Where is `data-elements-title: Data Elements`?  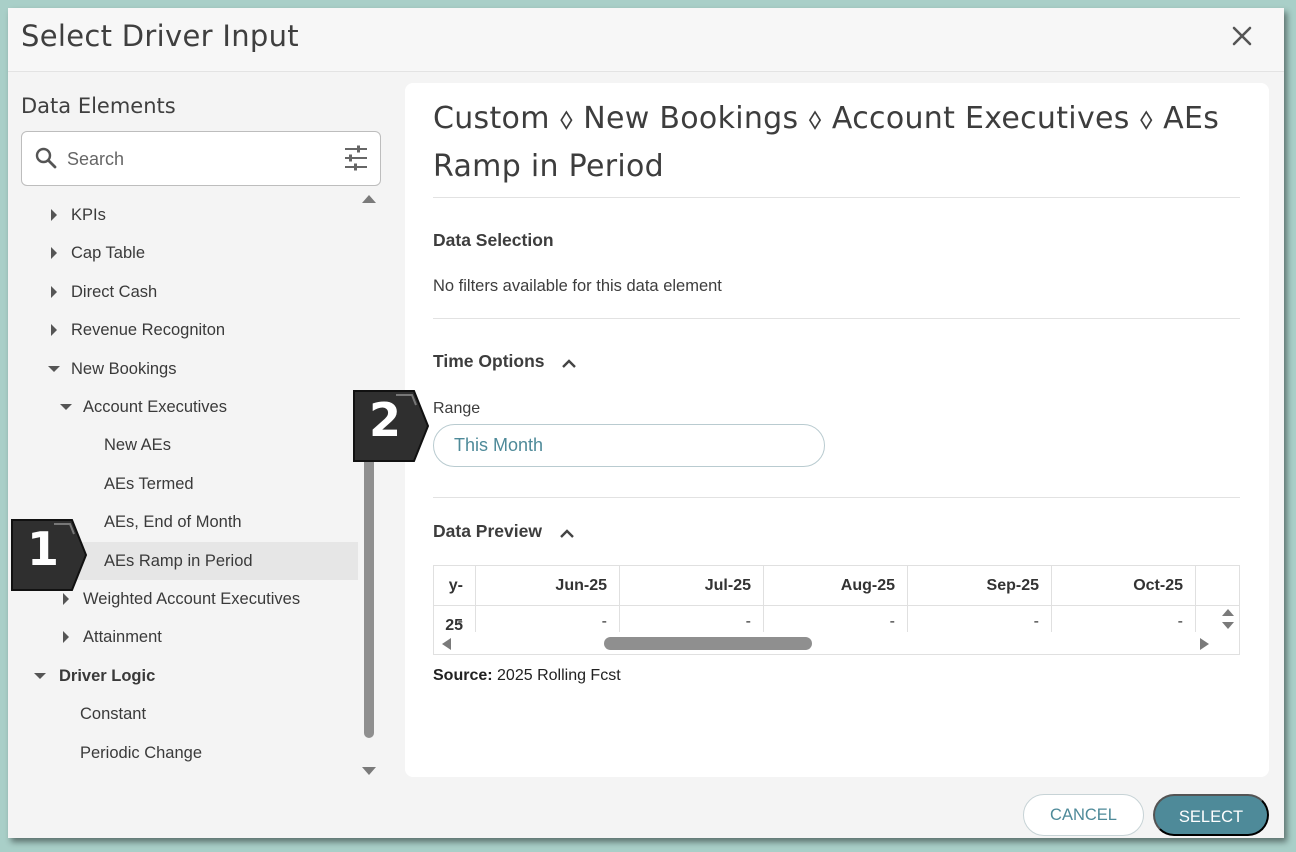
data-elements-title: Data Elements is located at coordinates (98, 106).